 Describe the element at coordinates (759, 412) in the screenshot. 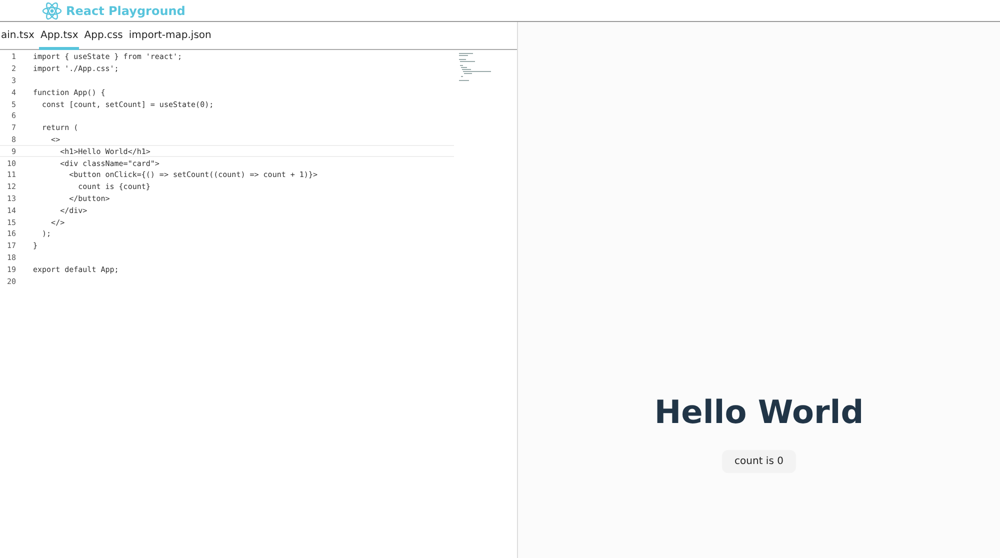

I see `preview-heading: Hello World` at that location.